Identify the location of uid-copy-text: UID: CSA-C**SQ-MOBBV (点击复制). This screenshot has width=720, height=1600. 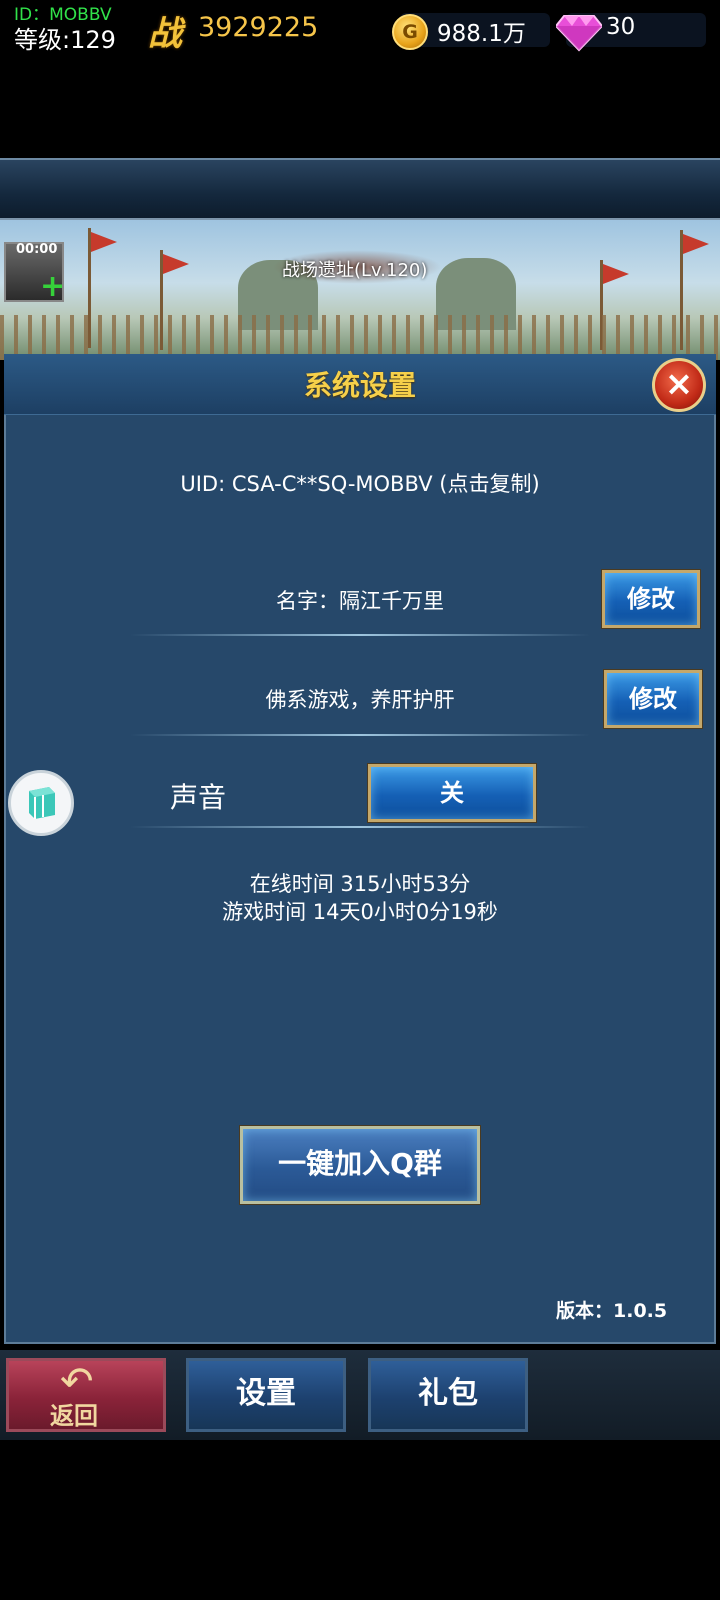
(360, 483).